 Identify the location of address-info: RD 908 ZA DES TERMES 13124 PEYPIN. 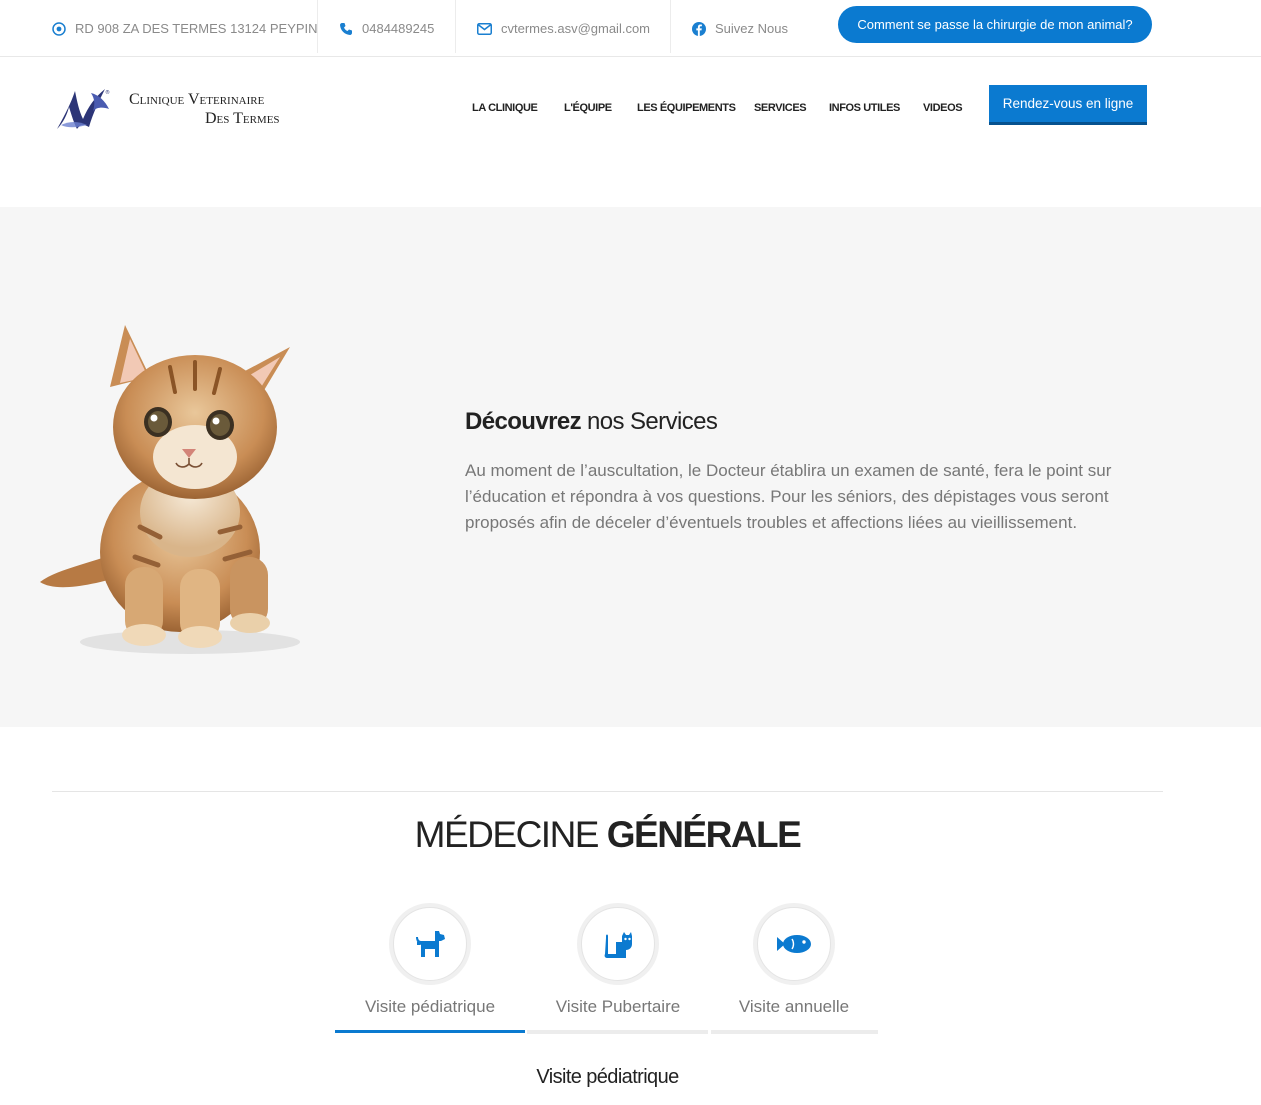
(185, 28).